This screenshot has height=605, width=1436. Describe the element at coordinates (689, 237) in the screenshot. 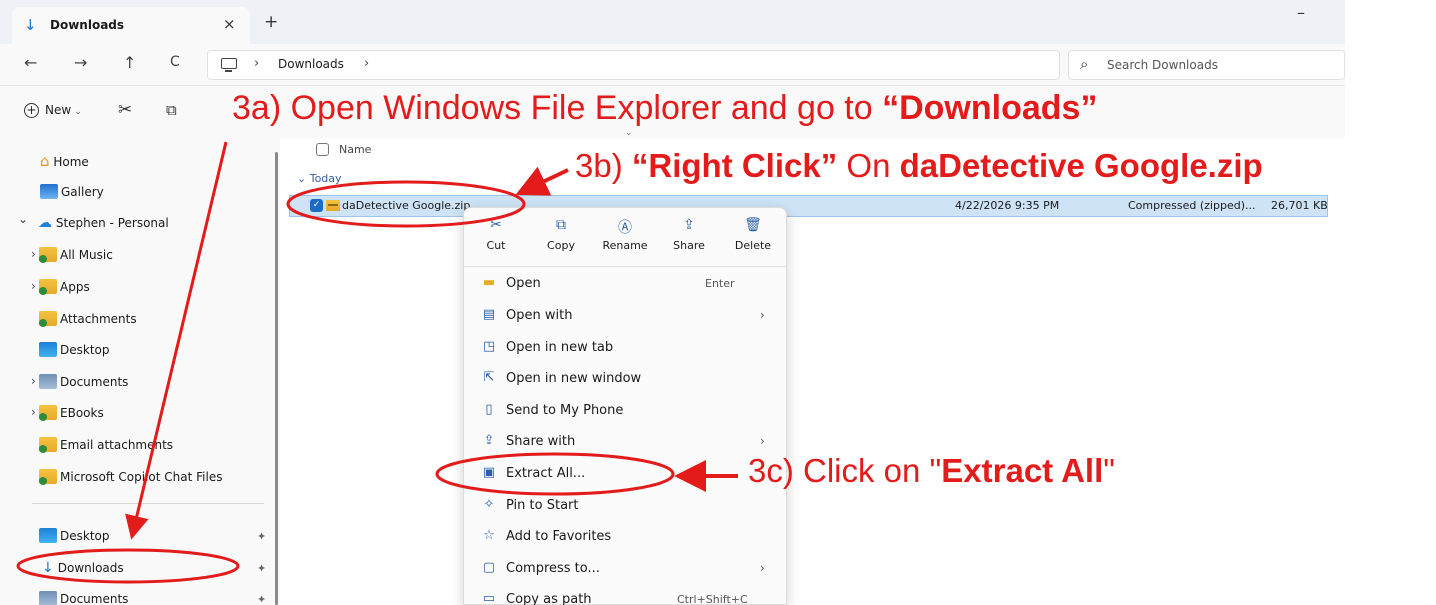

I see `share-button: ⇪ Share` at that location.